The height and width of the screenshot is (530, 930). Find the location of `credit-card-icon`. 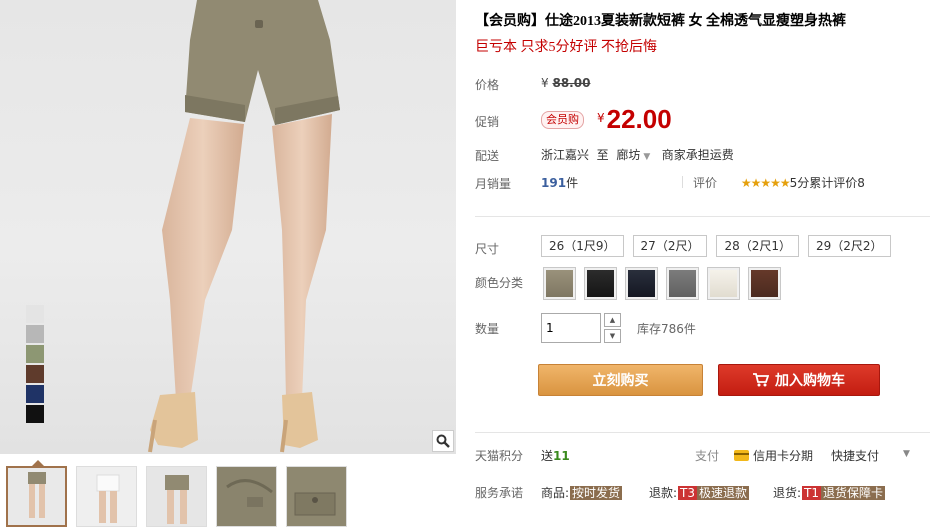

credit-card-icon is located at coordinates (741, 455).